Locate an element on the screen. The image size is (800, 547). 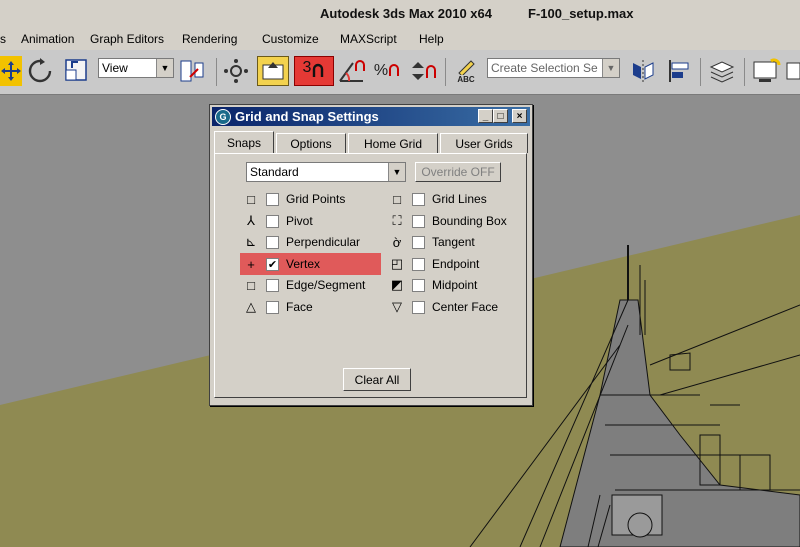
grid-points-label: Grid Points is located at coordinates (316, 199).